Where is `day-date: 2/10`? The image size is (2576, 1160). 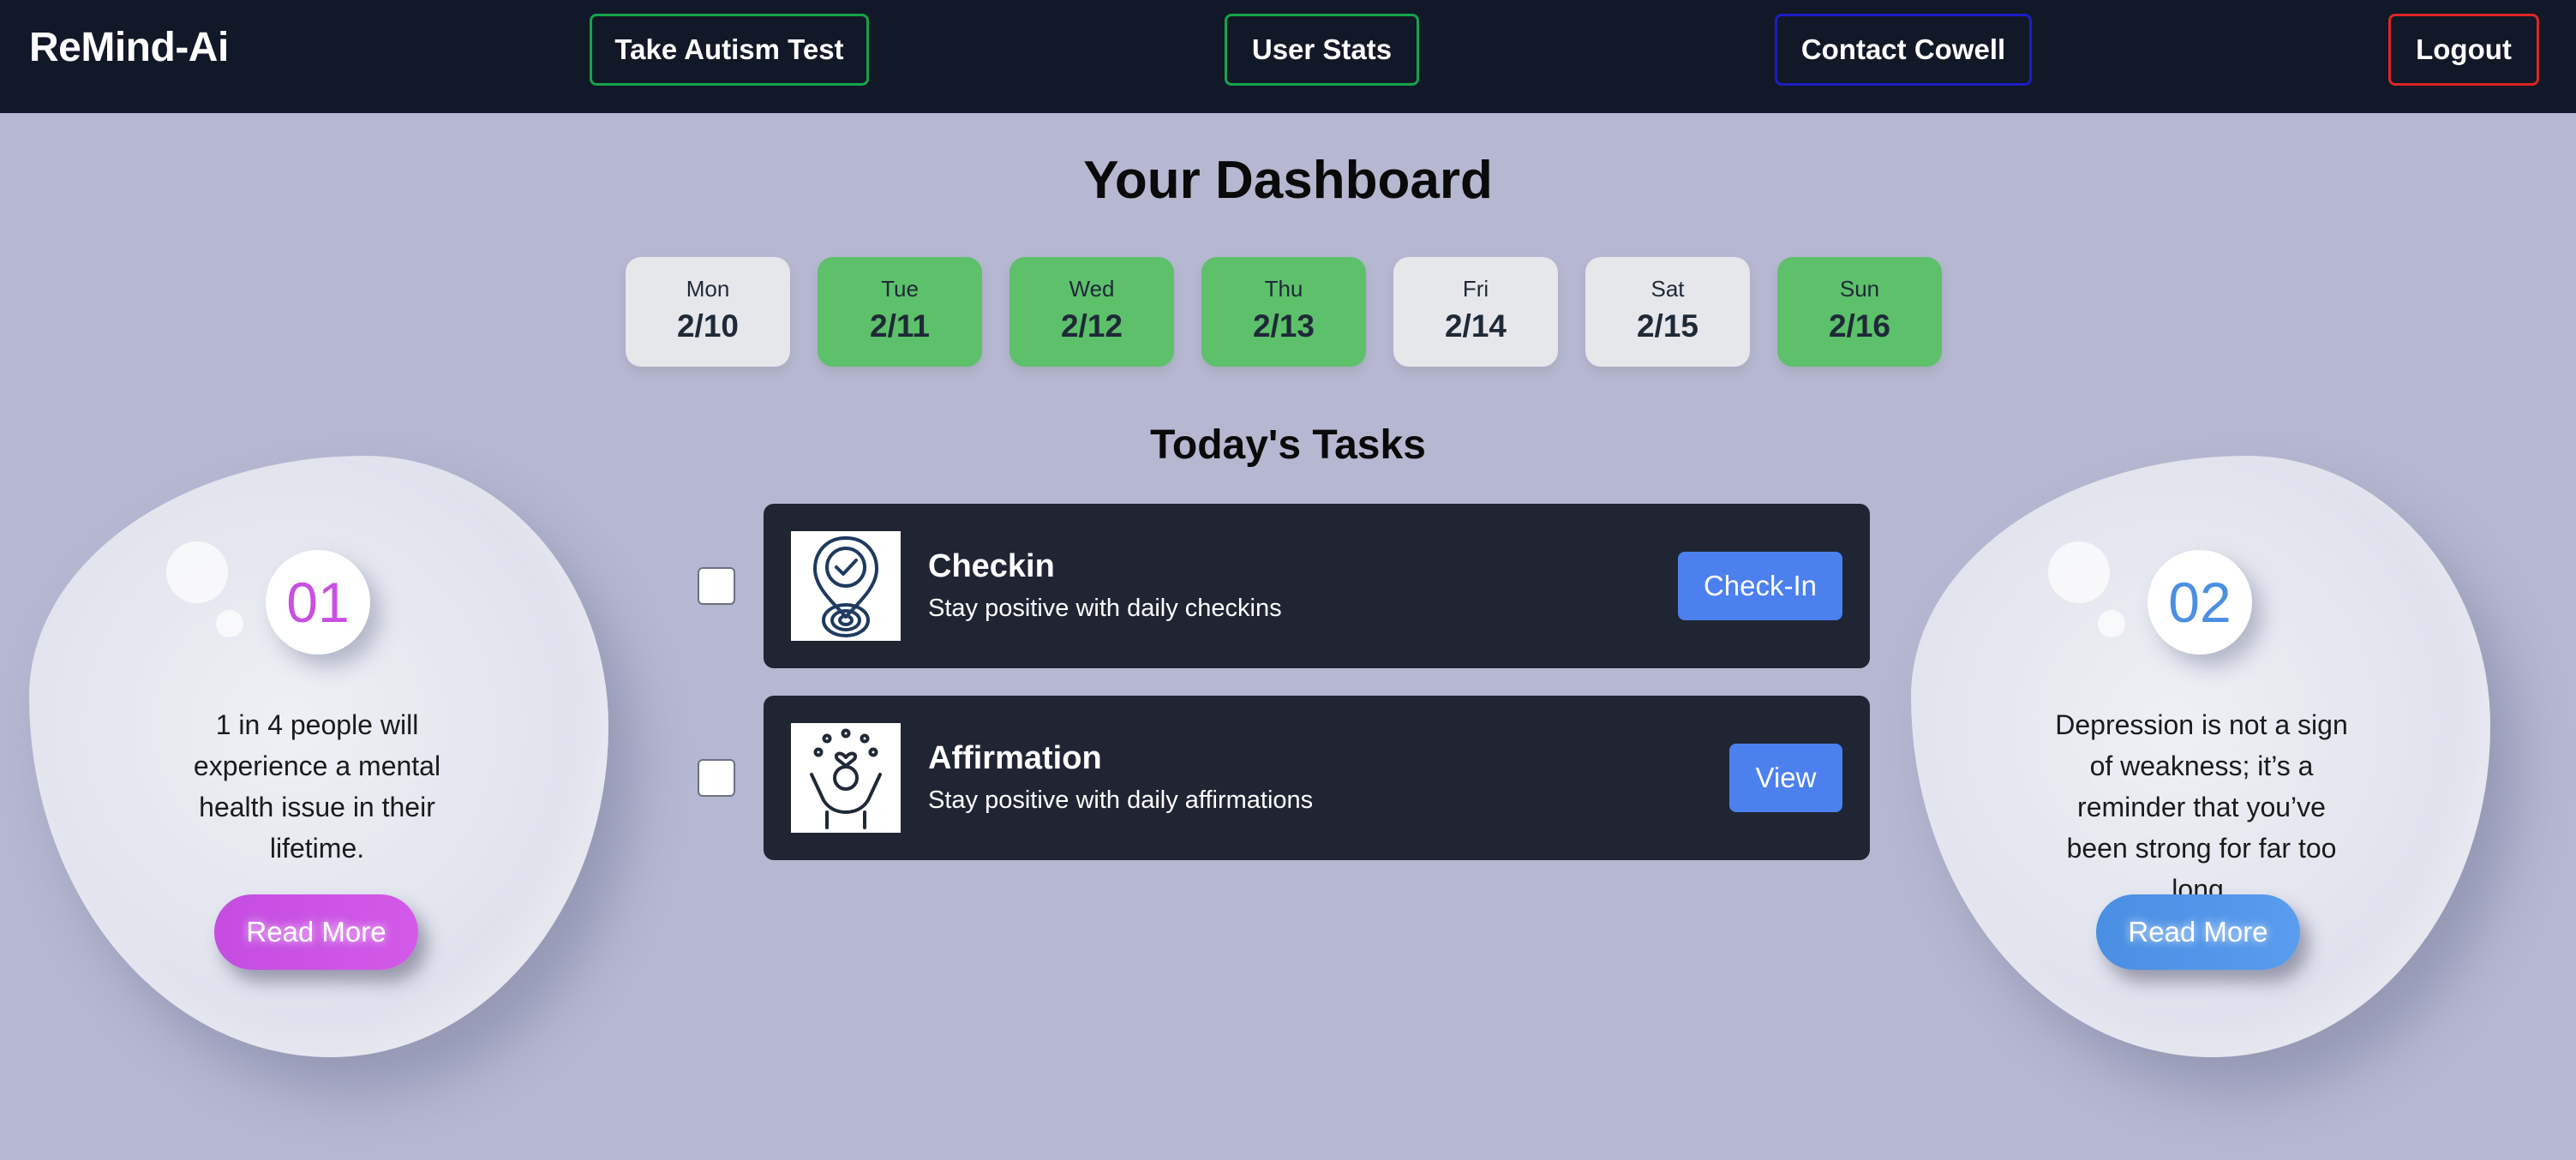 day-date: 2/10 is located at coordinates (707, 326).